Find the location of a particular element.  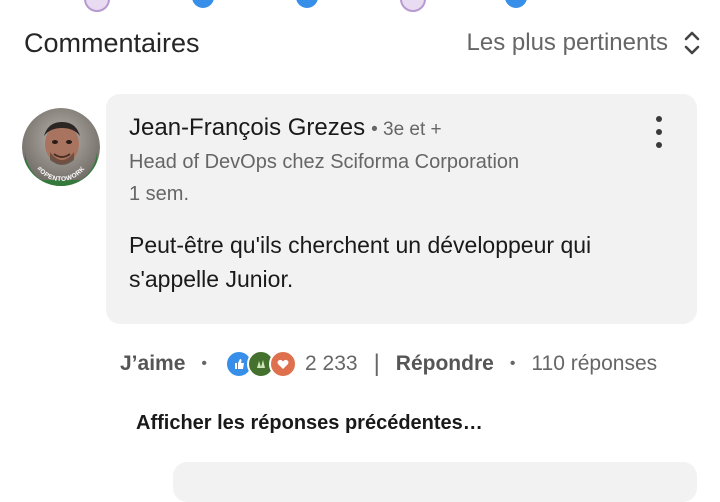

avatar-photo: #OPENTOWORK is located at coordinates (61, 147).